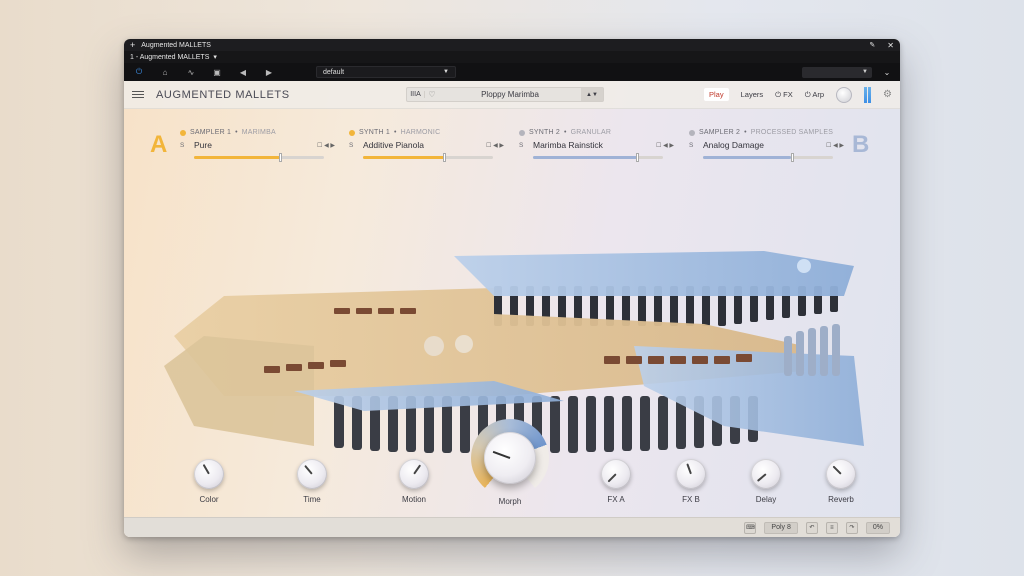 The height and width of the screenshot is (576, 1024). I want to click on delay-knob, so click(766, 474).